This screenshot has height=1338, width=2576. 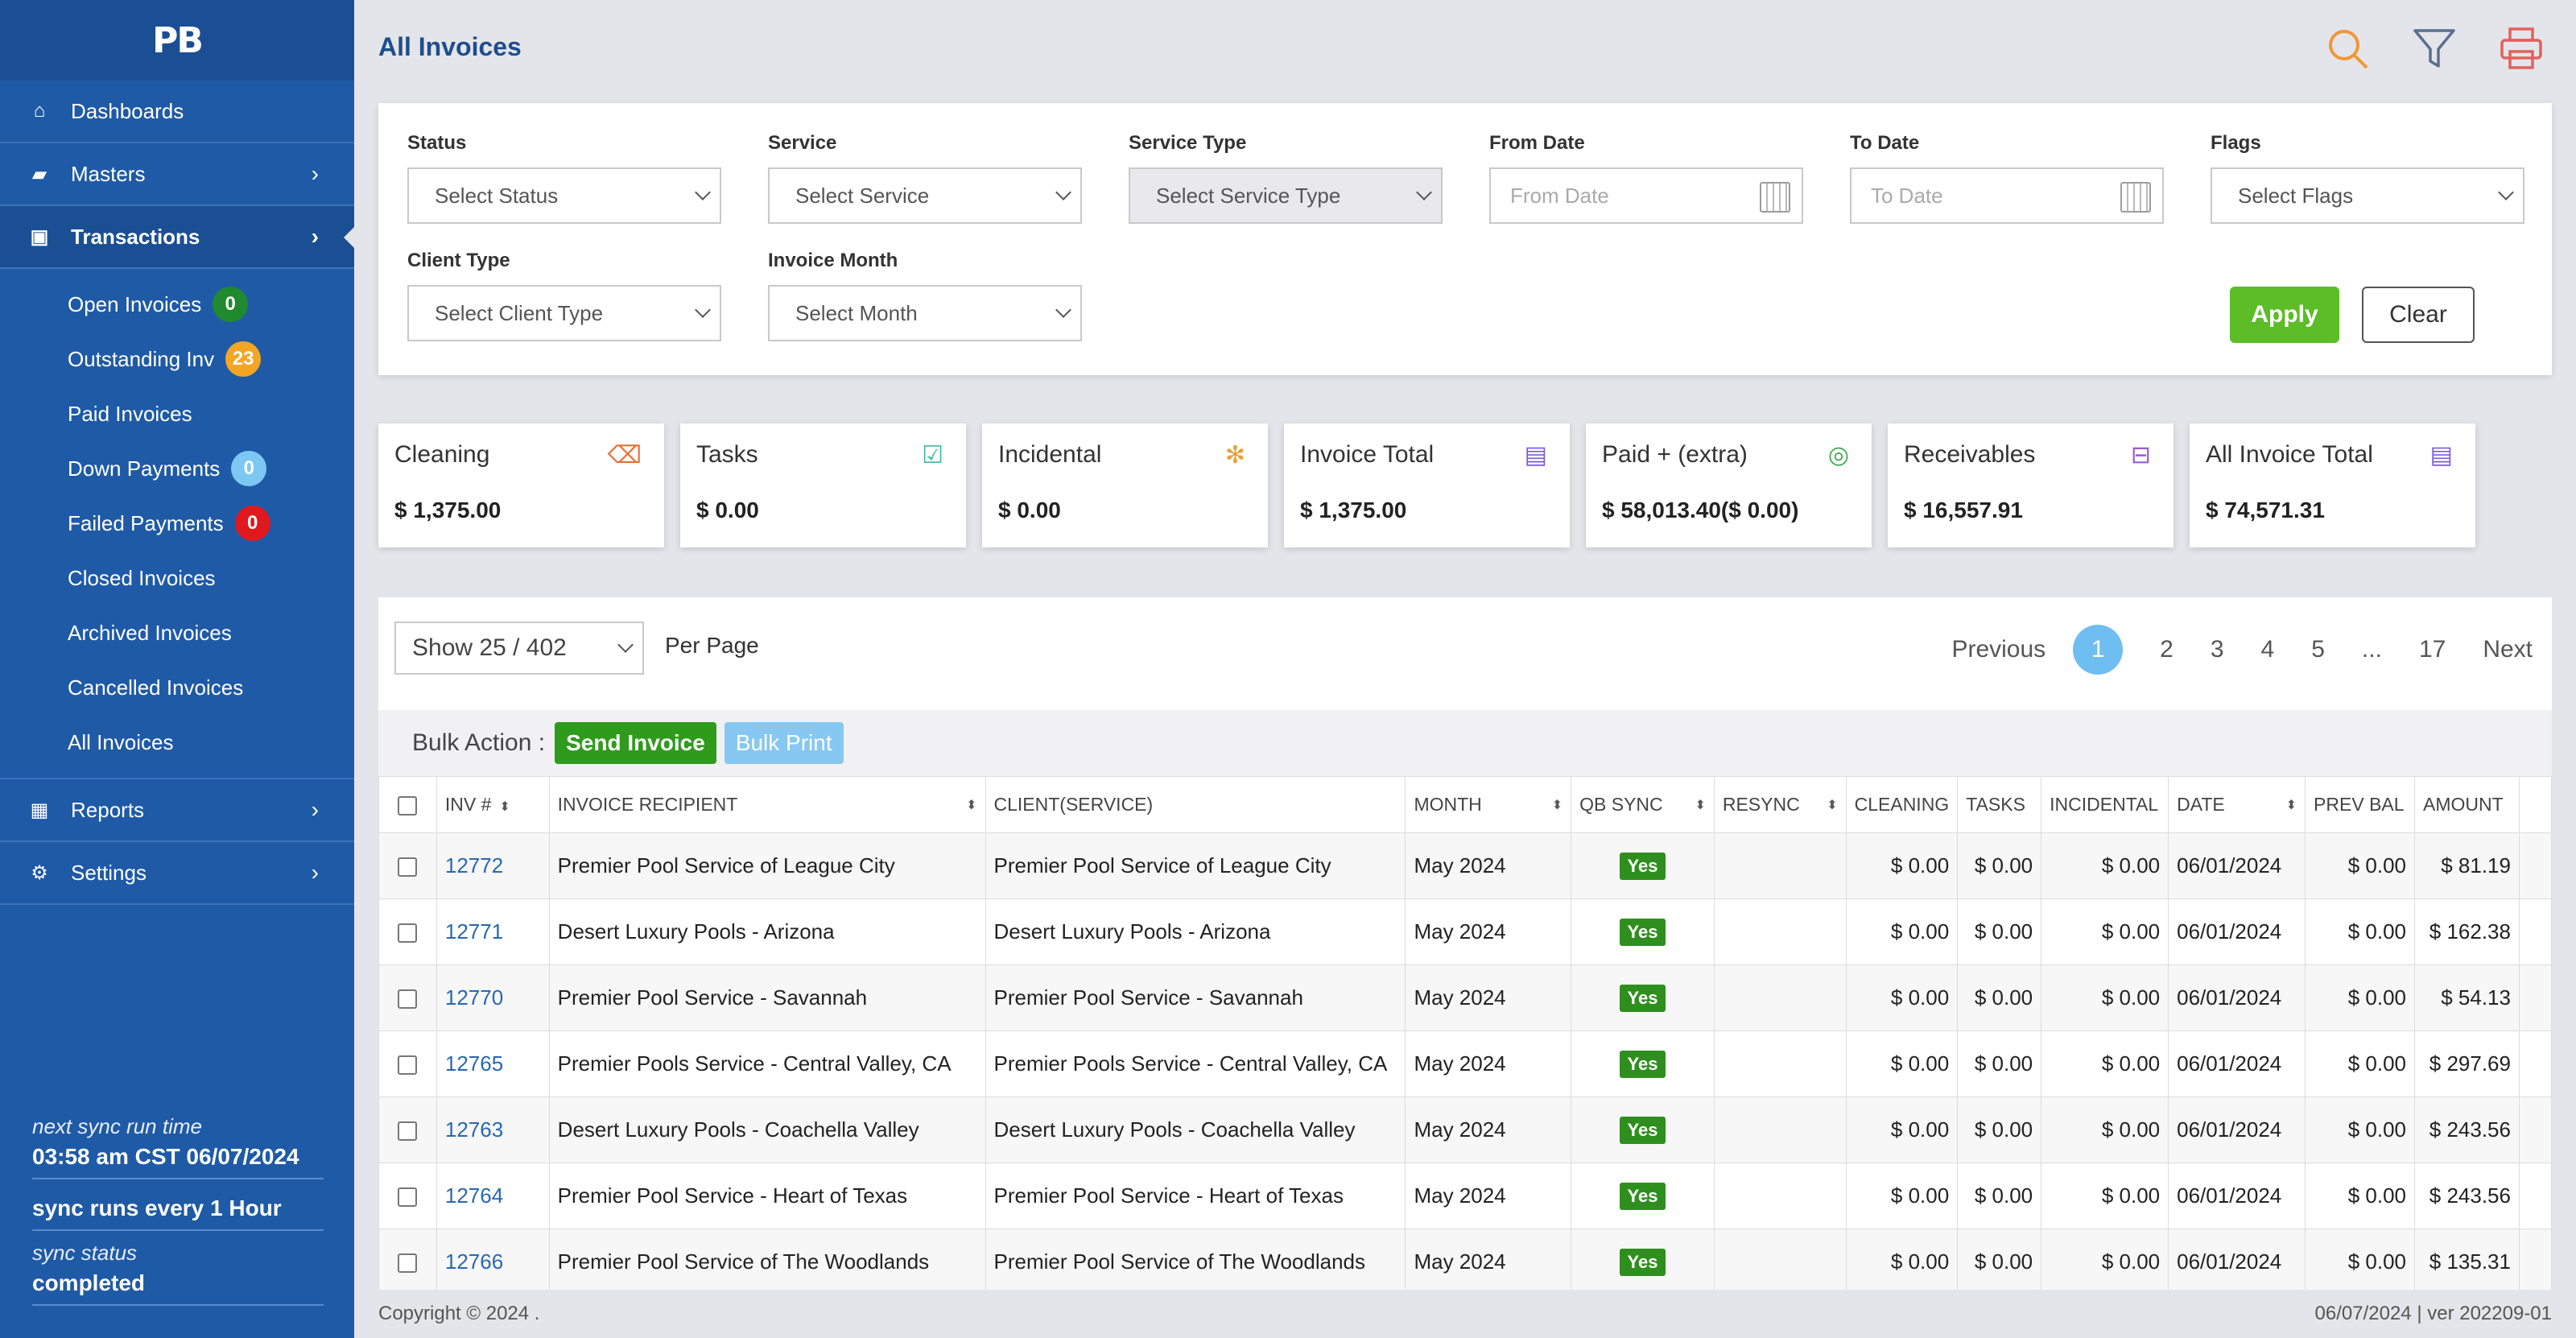 What do you see at coordinates (1465, 743) in the screenshot?
I see `bulk-action-bar: Bulk Action : Send Invoice Bulk Print` at bounding box center [1465, 743].